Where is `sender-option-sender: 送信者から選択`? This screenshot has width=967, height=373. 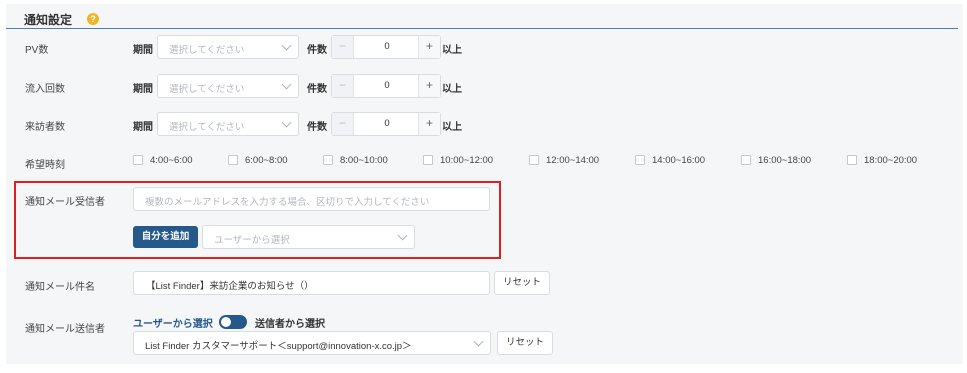
sender-option-sender: 送信者から選択 is located at coordinates (290, 322).